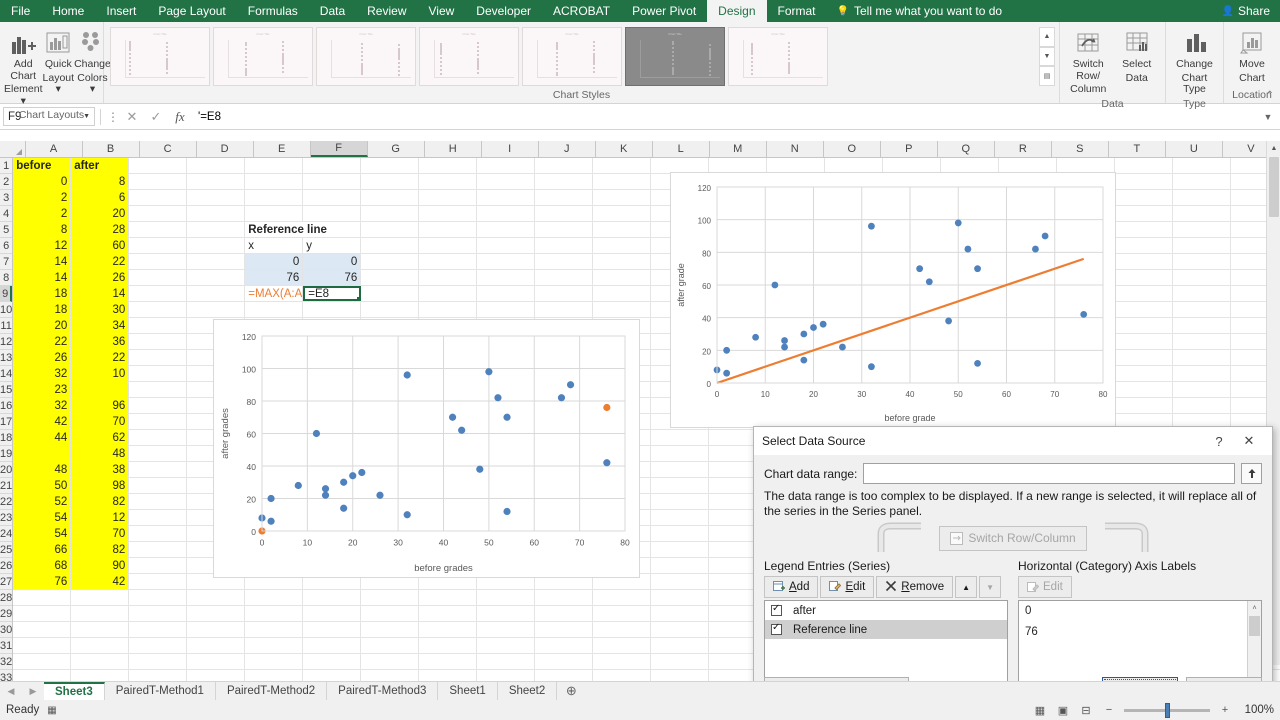 This screenshot has width=1280, height=720. I want to click on cell-T10, so click(1144, 309).